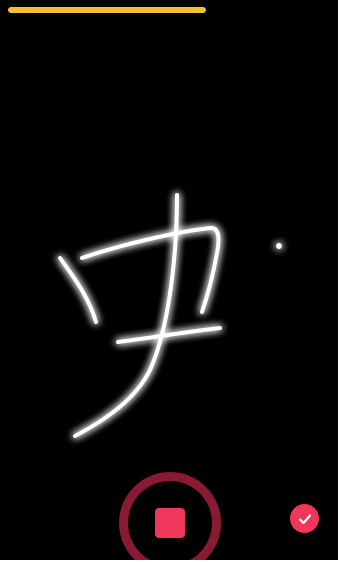  I want to click on stop-square-icon, so click(170, 523).